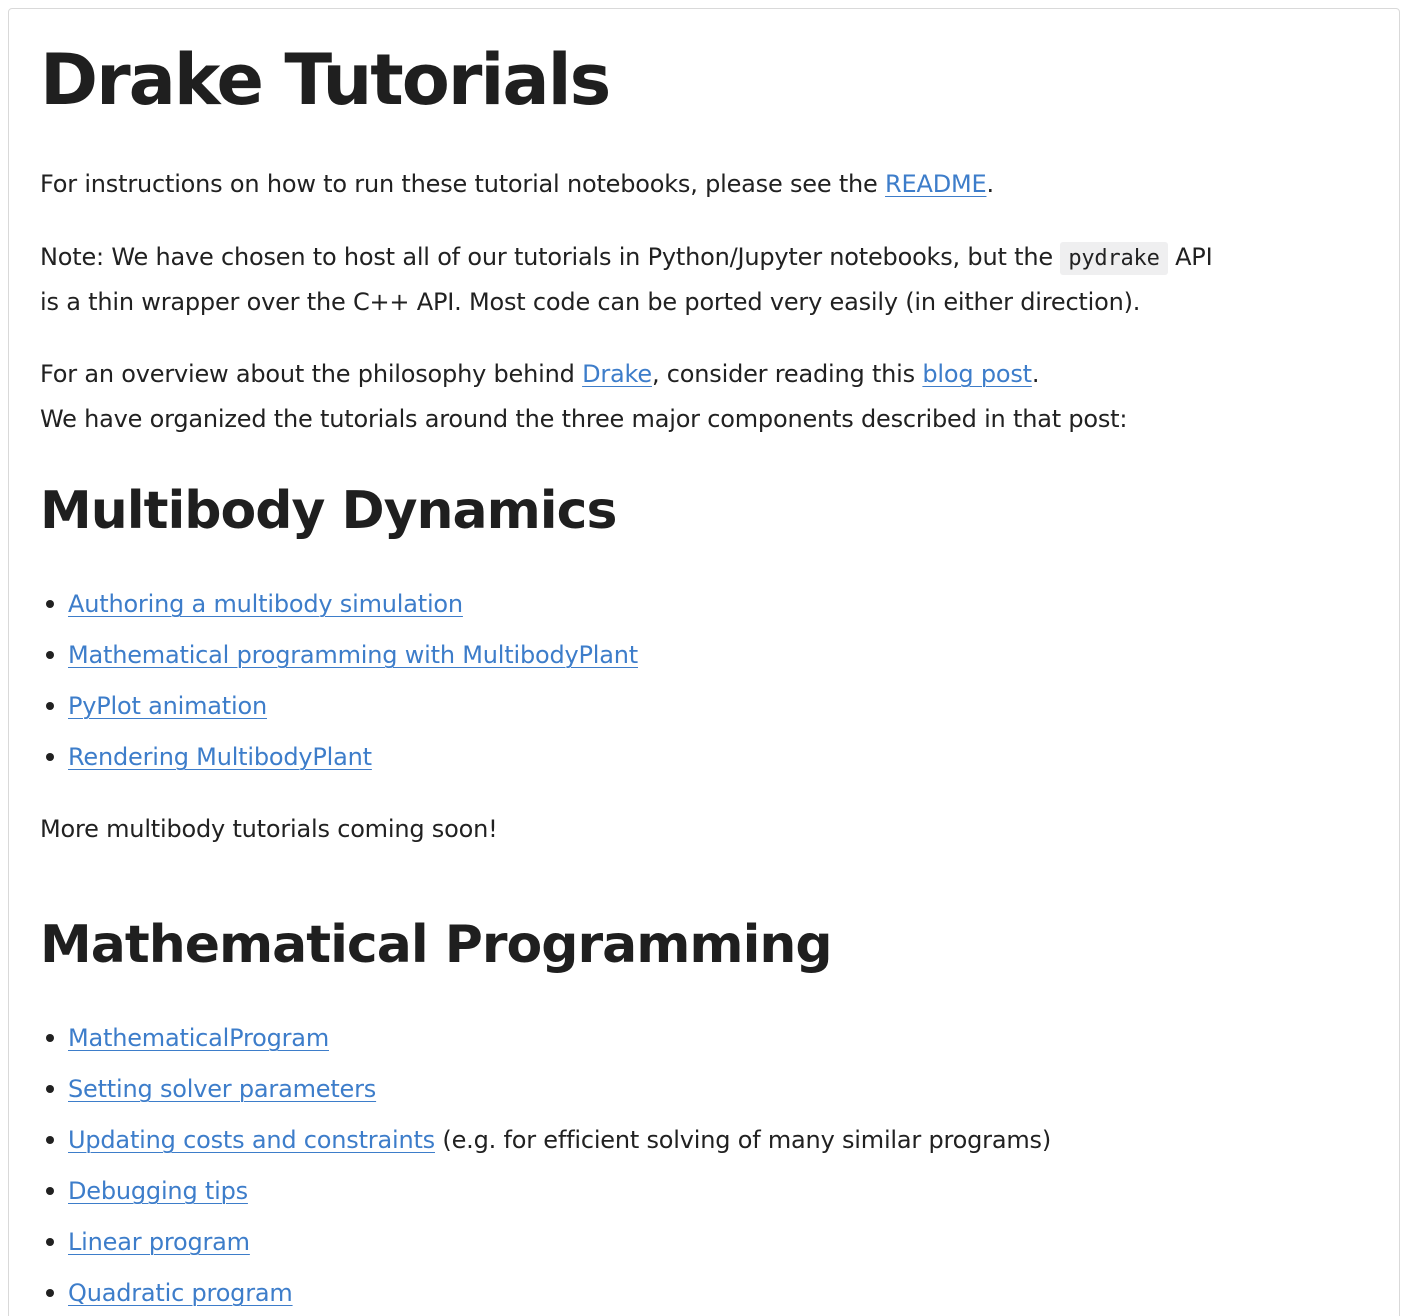  I want to click on note-api-text: API, so click(1190, 257).